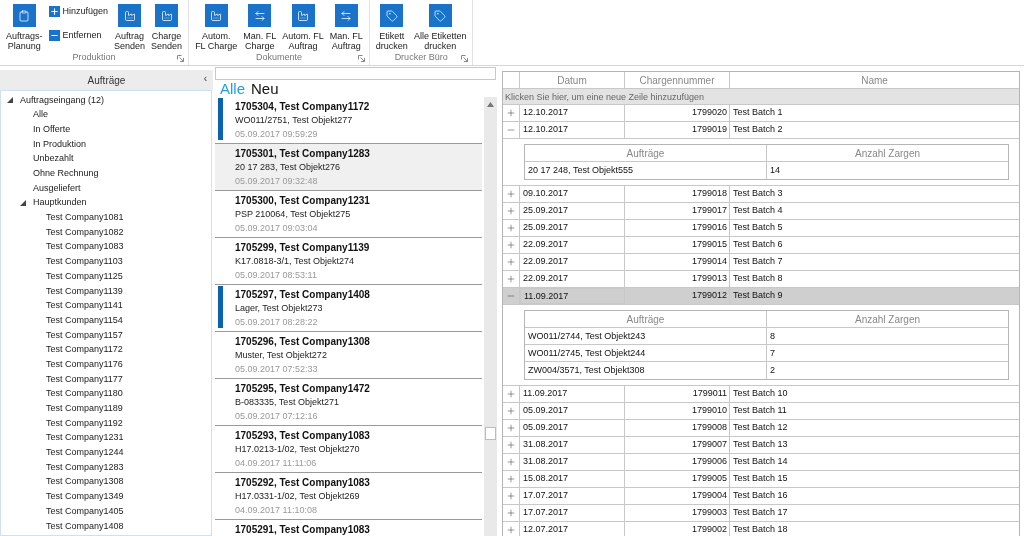  Describe the element at coordinates (84, 379) in the screenshot. I see `tree-item: Test Company1177` at that location.